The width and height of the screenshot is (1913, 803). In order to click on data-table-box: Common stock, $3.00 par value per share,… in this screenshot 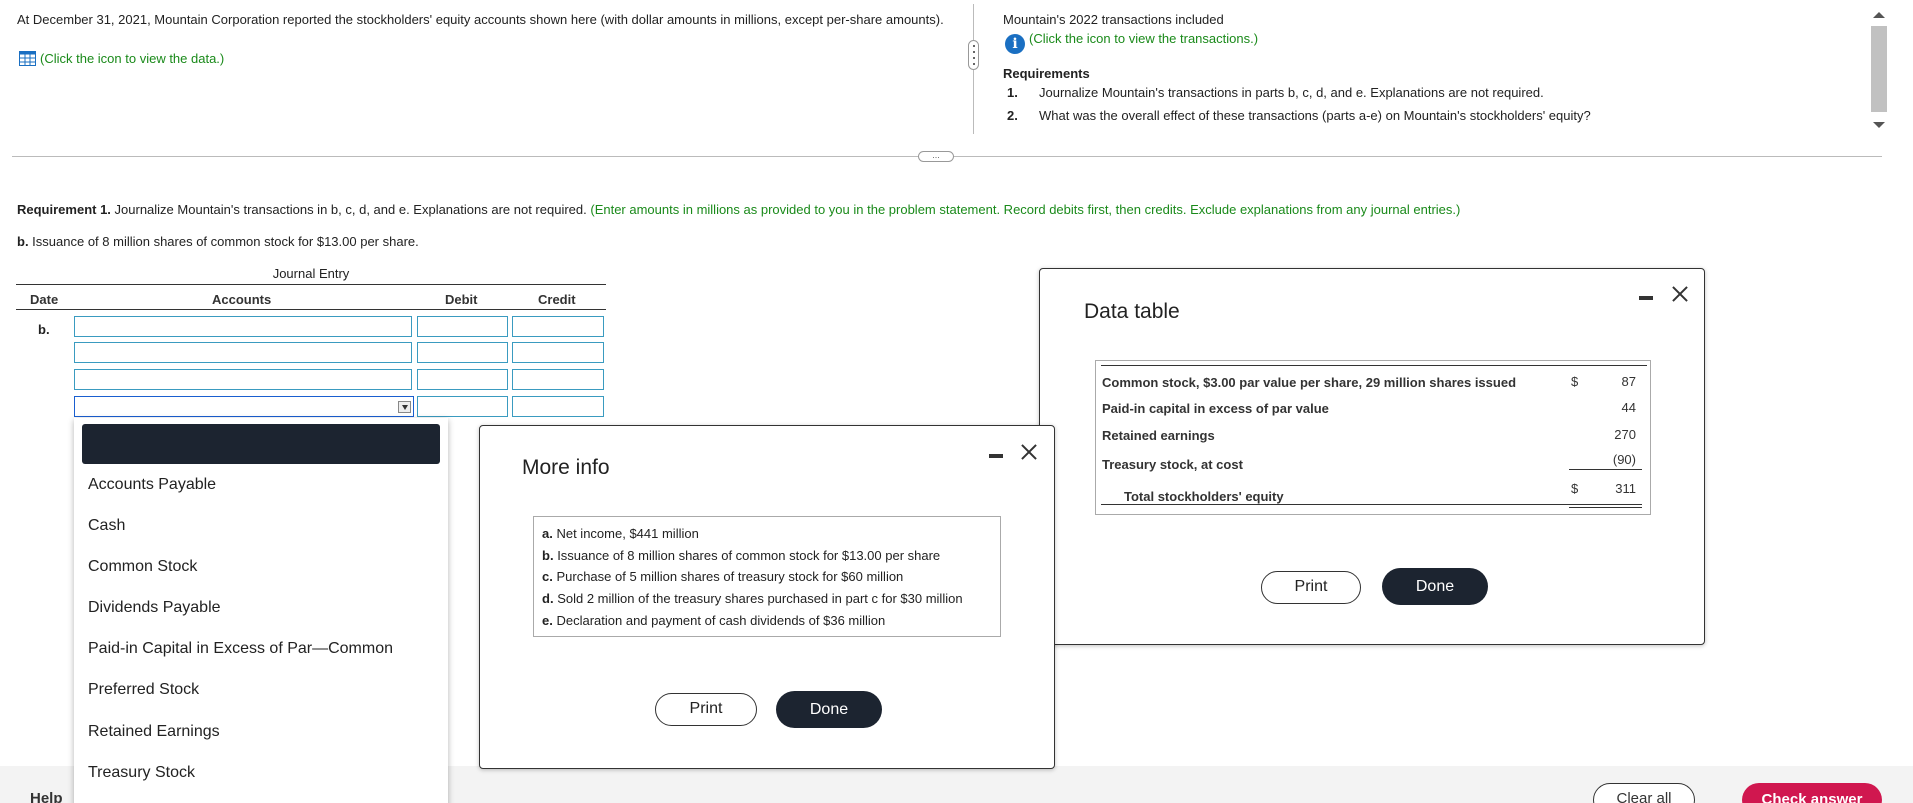, I will do `click(1373, 437)`.